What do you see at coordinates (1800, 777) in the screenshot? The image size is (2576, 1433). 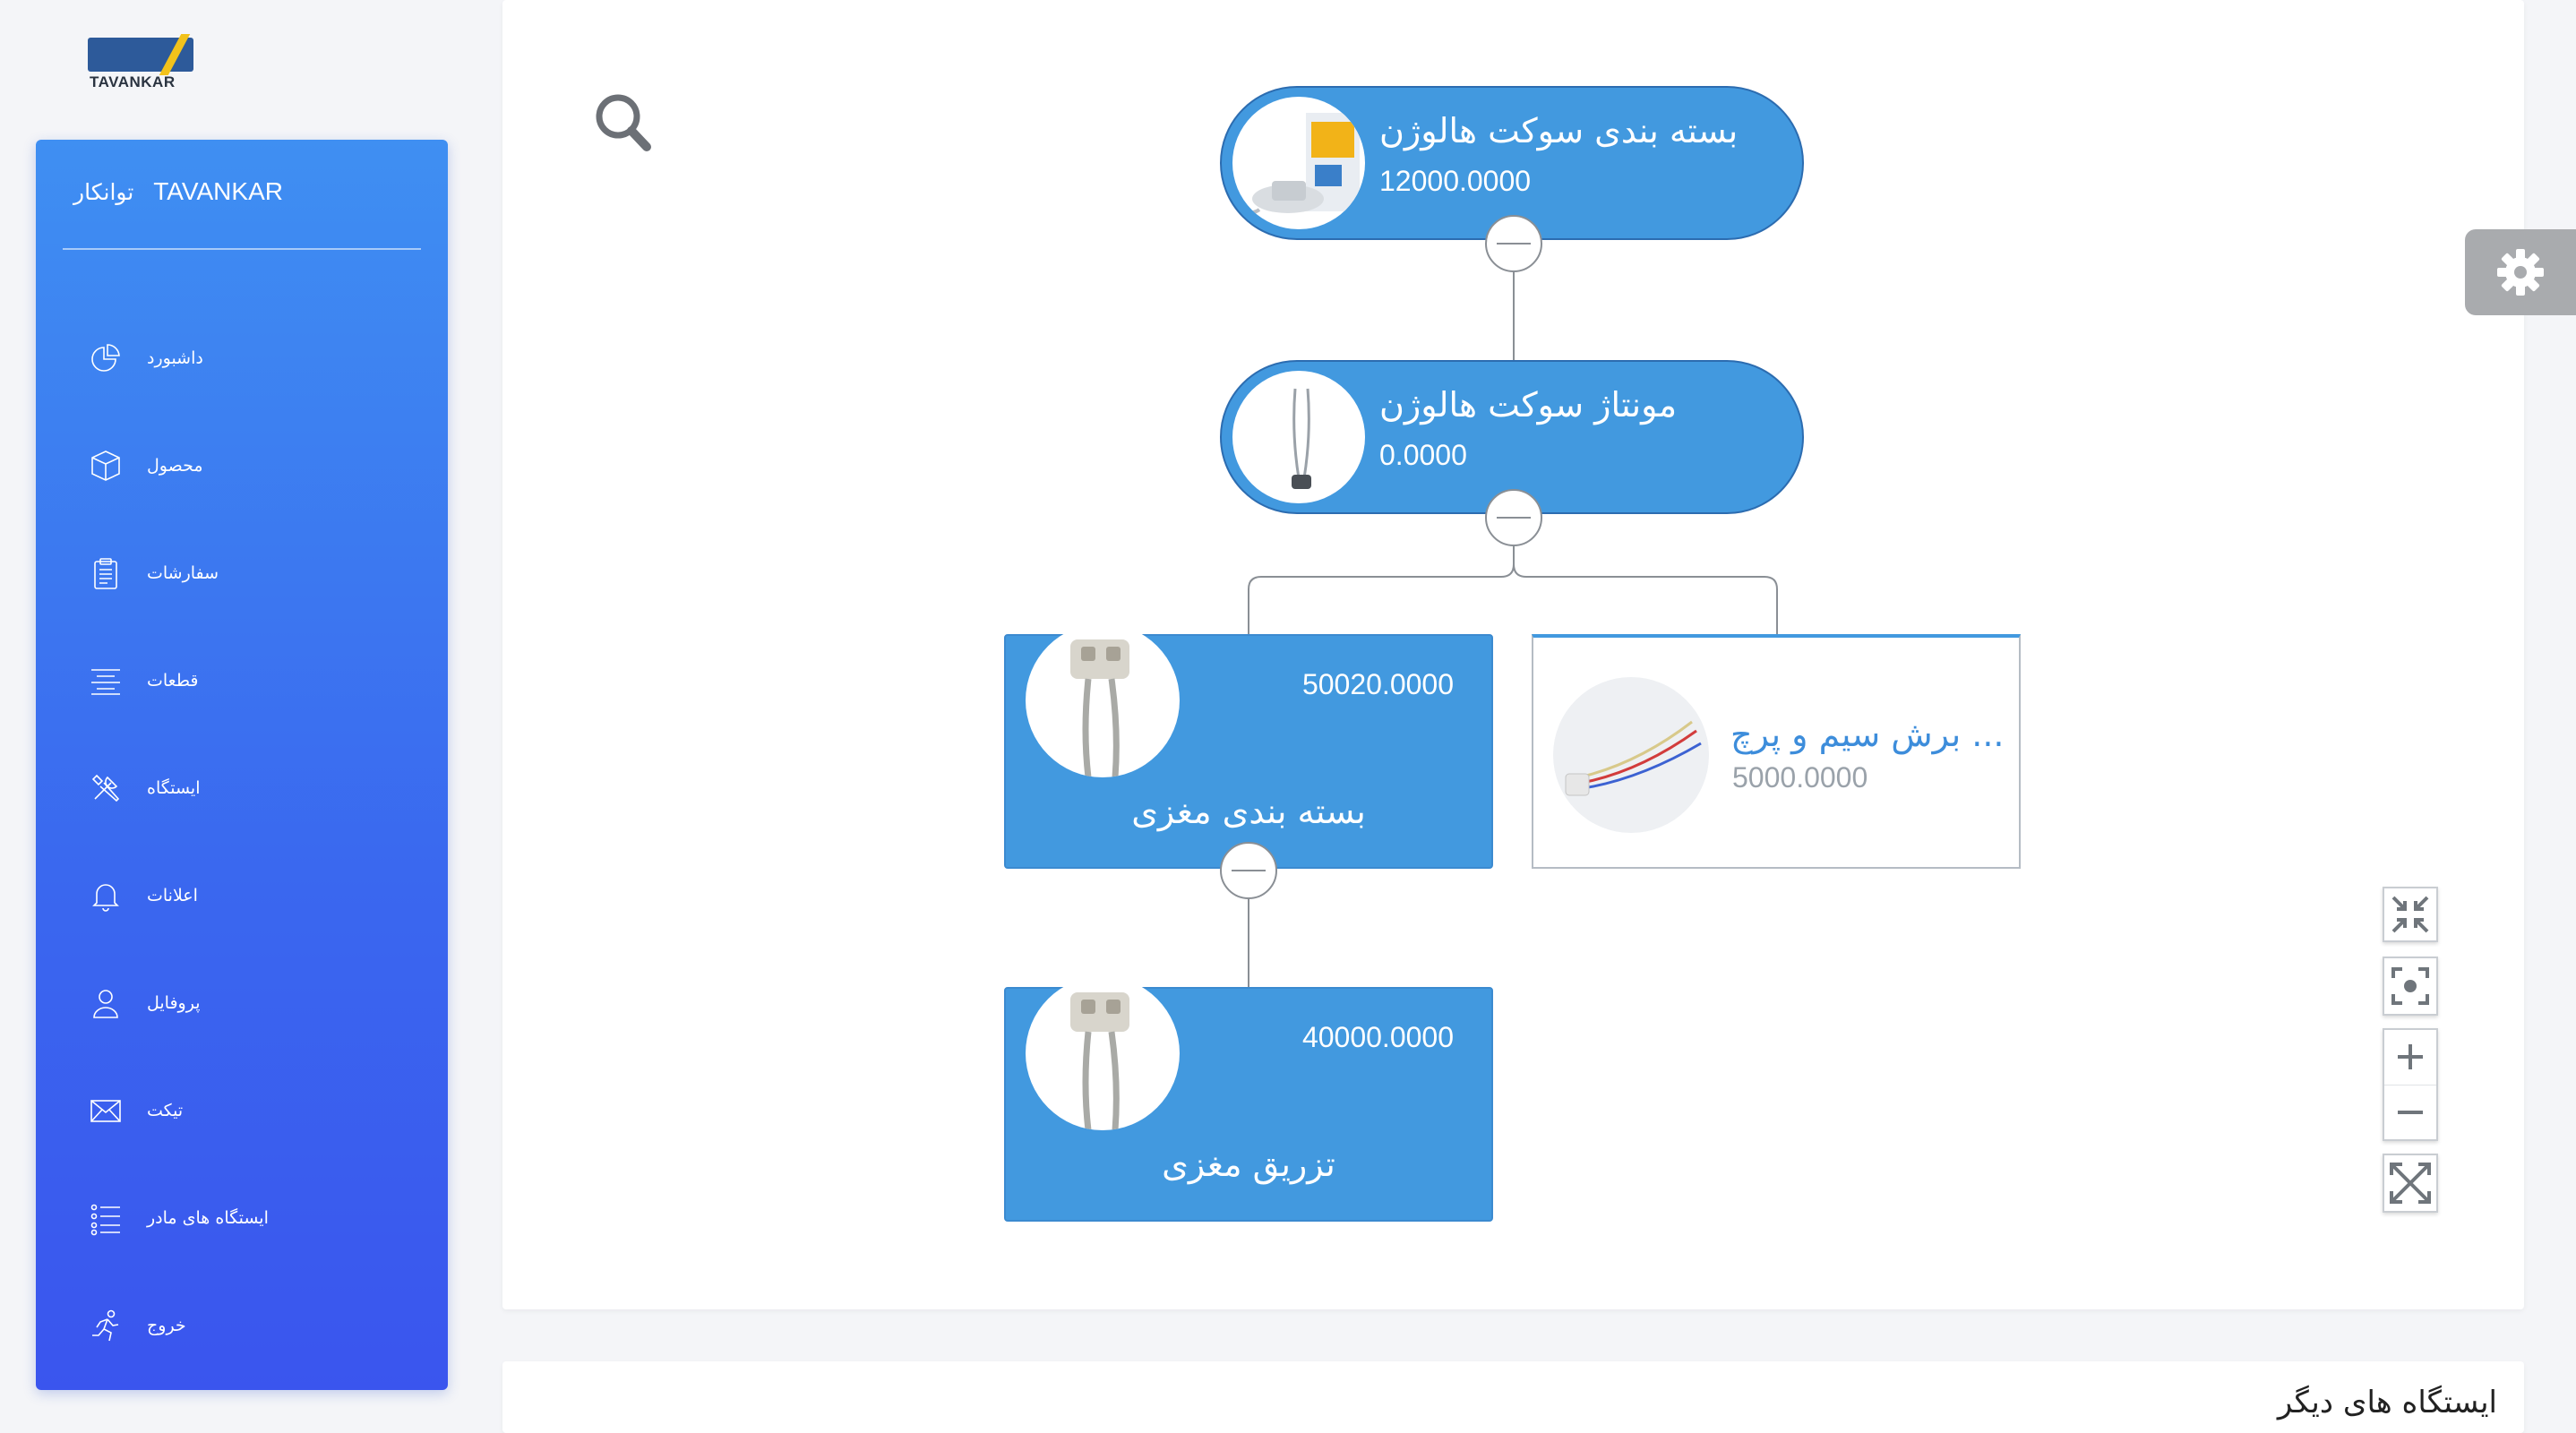 I see `node-value: 5000.0000` at bounding box center [1800, 777].